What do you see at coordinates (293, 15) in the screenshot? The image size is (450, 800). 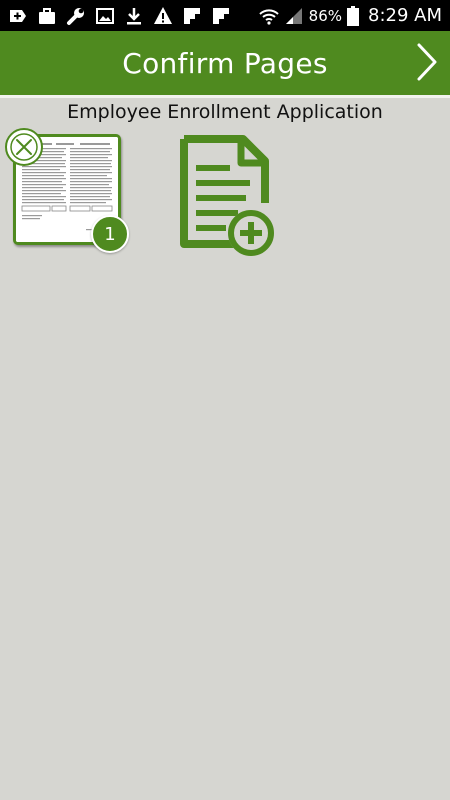 I see `signal-icon` at bounding box center [293, 15].